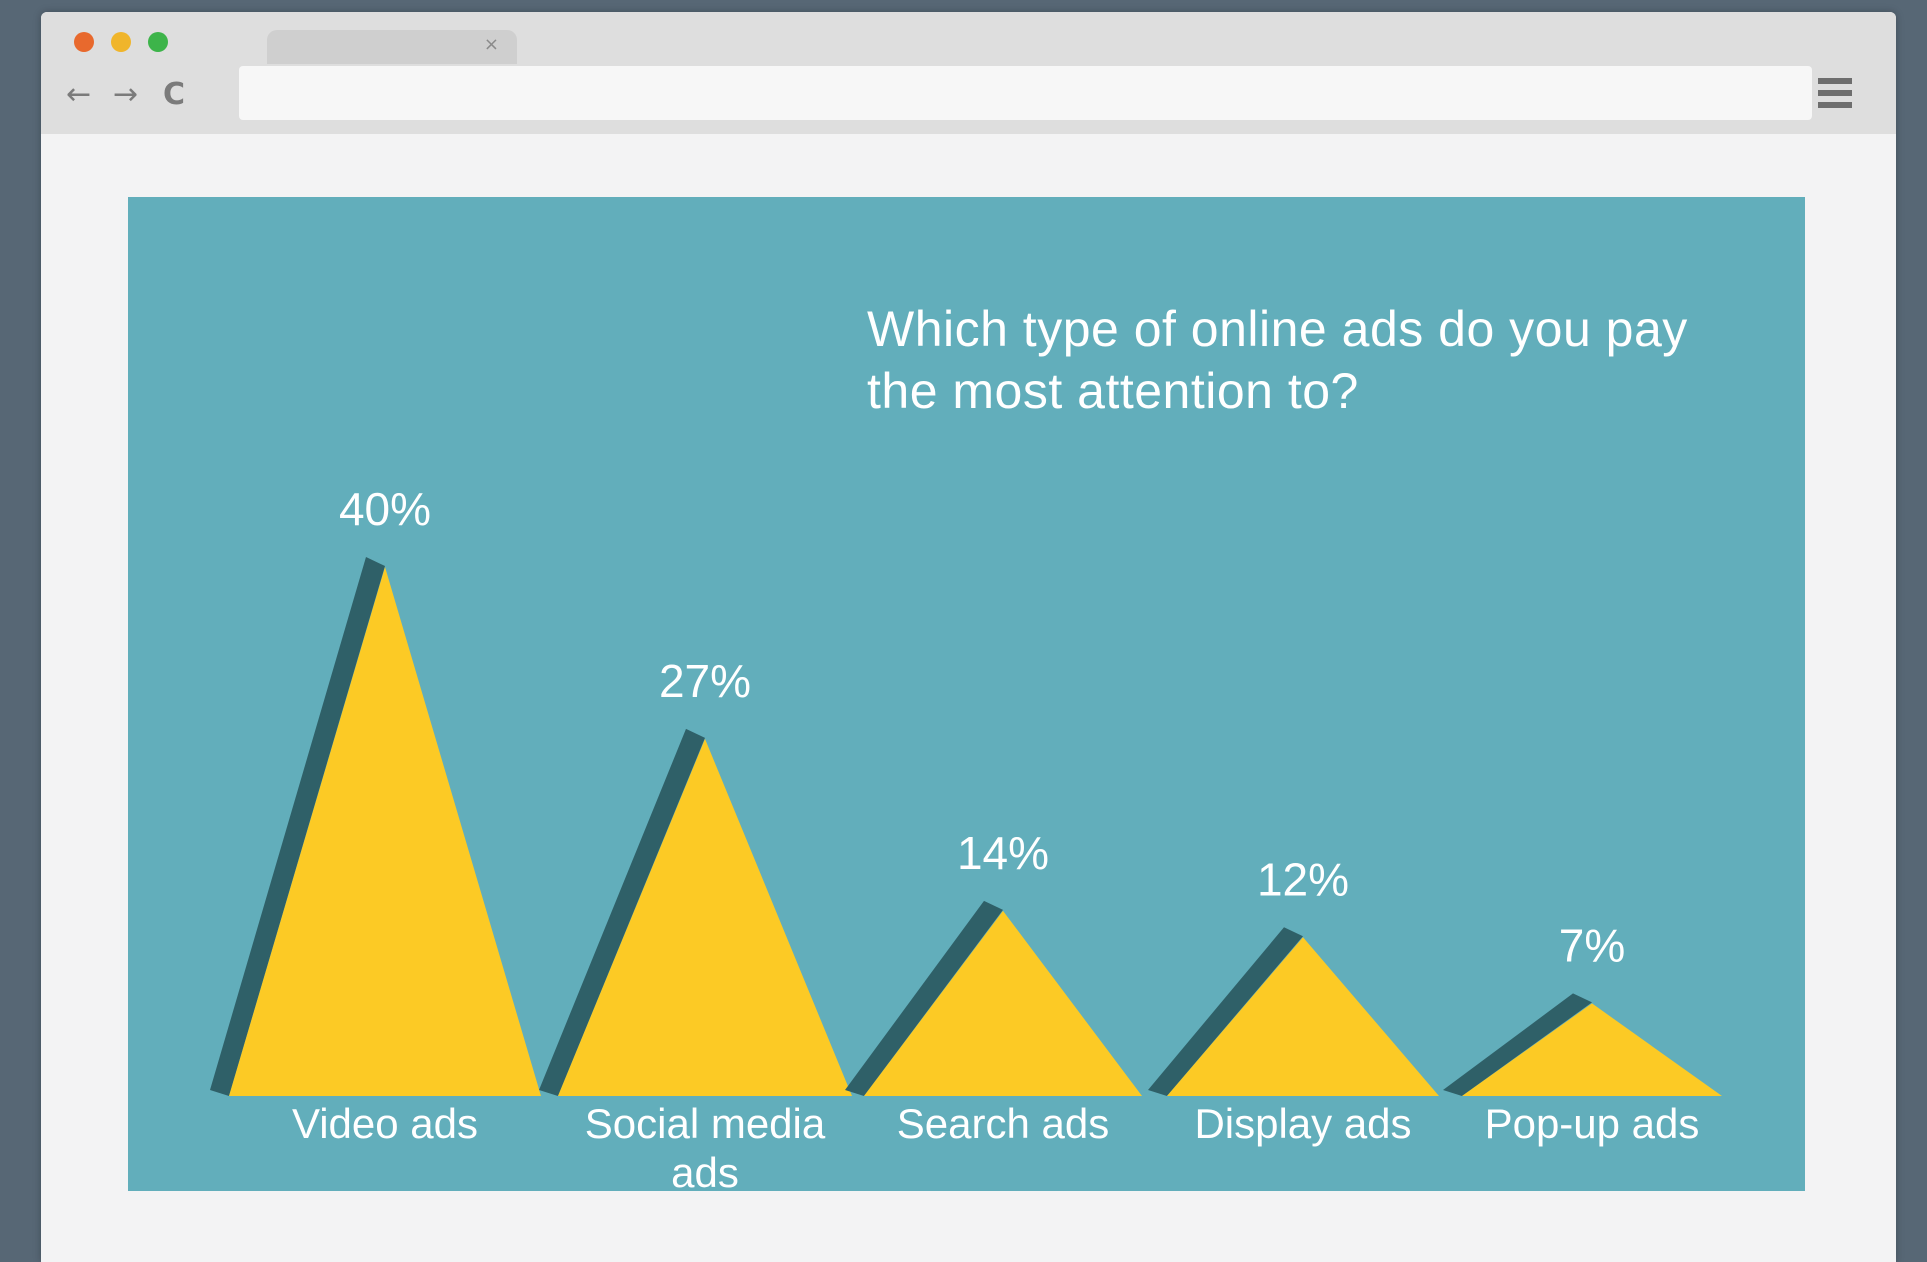 This screenshot has height=1262, width=1927. What do you see at coordinates (1592, 1123) in the screenshot?
I see `category-label-4: Pop-up ads` at bounding box center [1592, 1123].